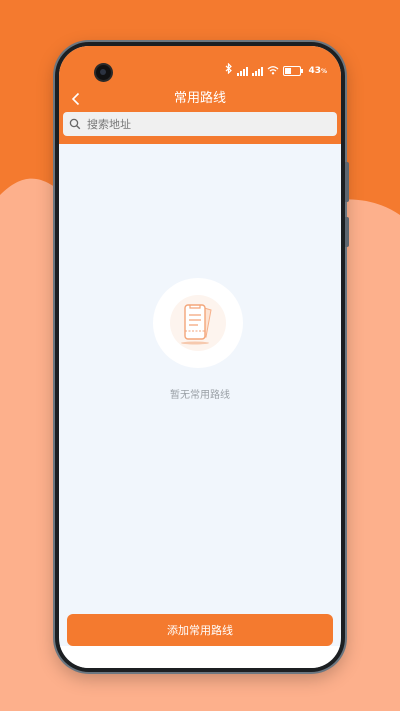 This screenshot has width=400, height=711. I want to click on battery-icon, so click(293, 71).